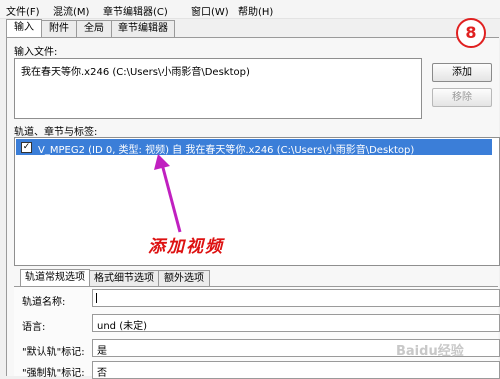 The height and width of the screenshot is (379, 500). What do you see at coordinates (135, 70) in the screenshot?
I see `input-file-item: 我在春天等你.x246 (C:\Users\小雨影音\Desktop)` at bounding box center [135, 70].